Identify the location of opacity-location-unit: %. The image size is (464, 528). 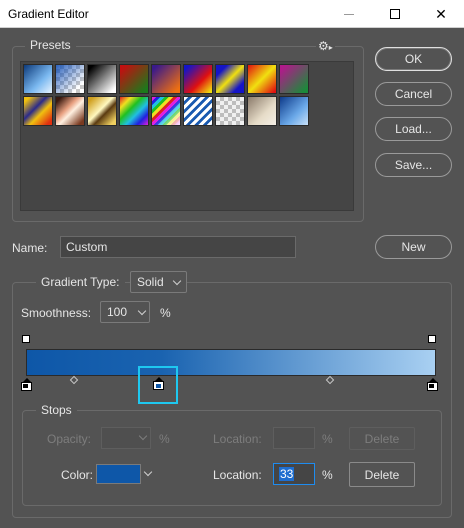
(327, 439).